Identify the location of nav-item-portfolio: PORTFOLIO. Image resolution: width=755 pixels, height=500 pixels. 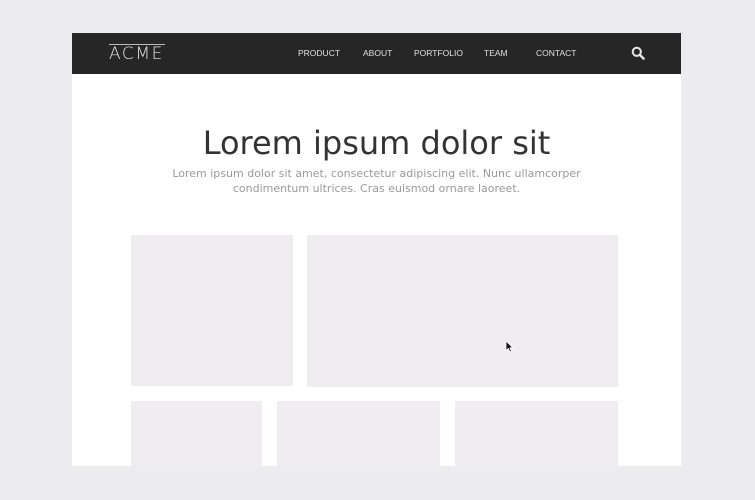
(438, 53).